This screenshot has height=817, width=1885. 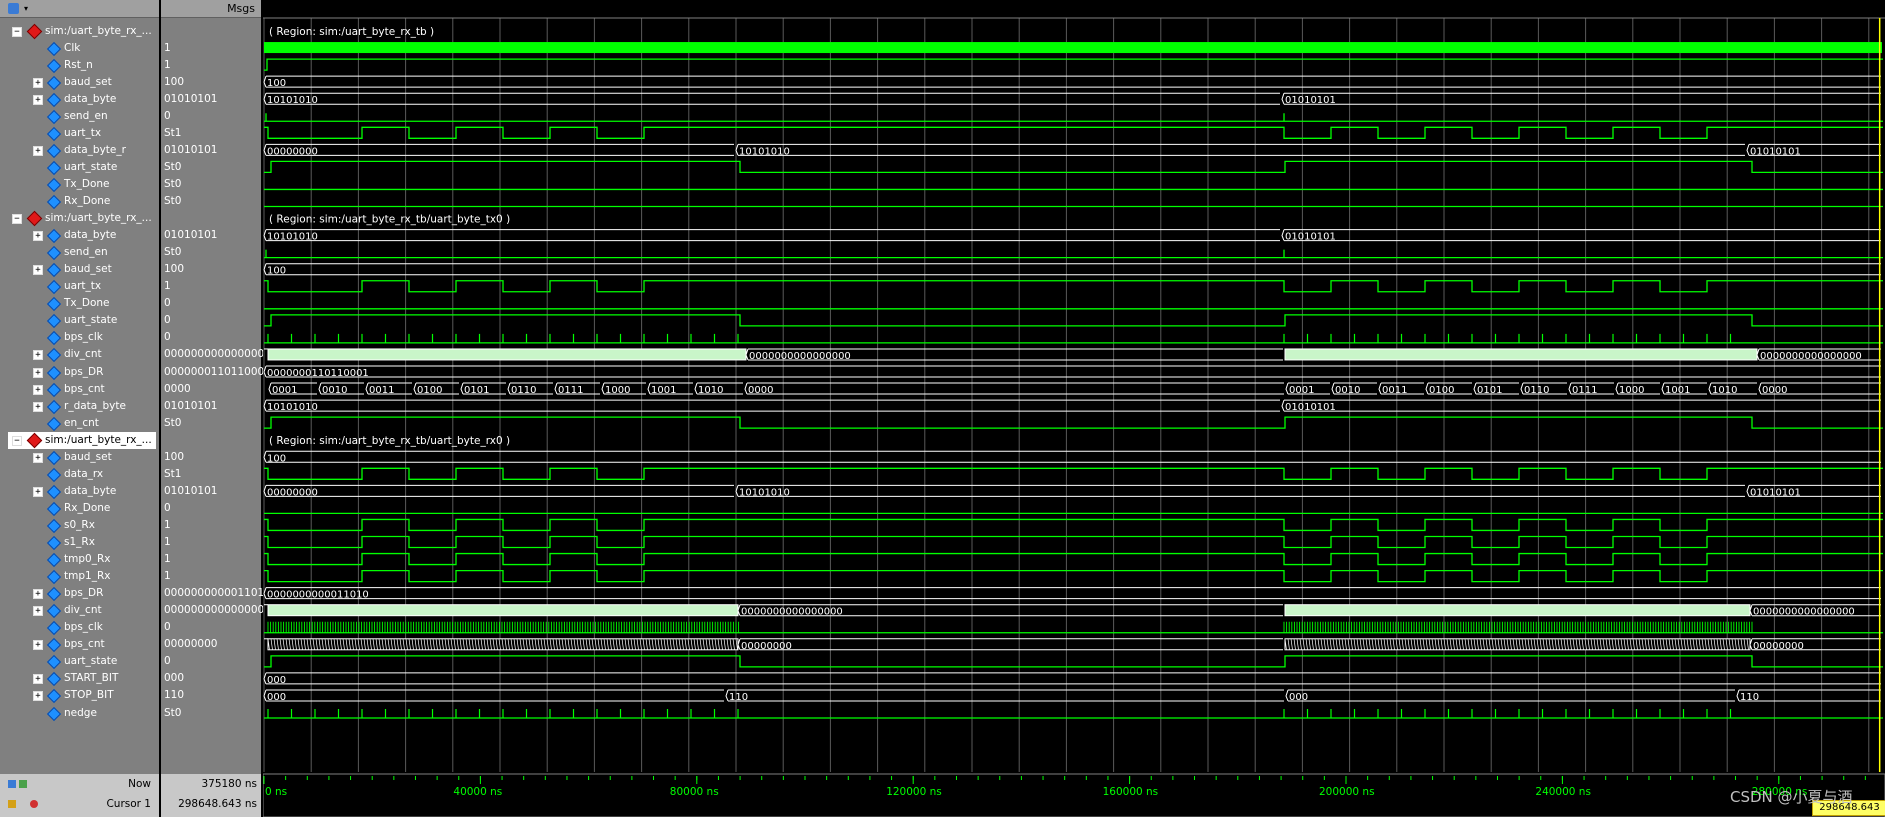 What do you see at coordinates (79, 525) in the screenshot?
I see `signal-row: s0_Rx` at bounding box center [79, 525].